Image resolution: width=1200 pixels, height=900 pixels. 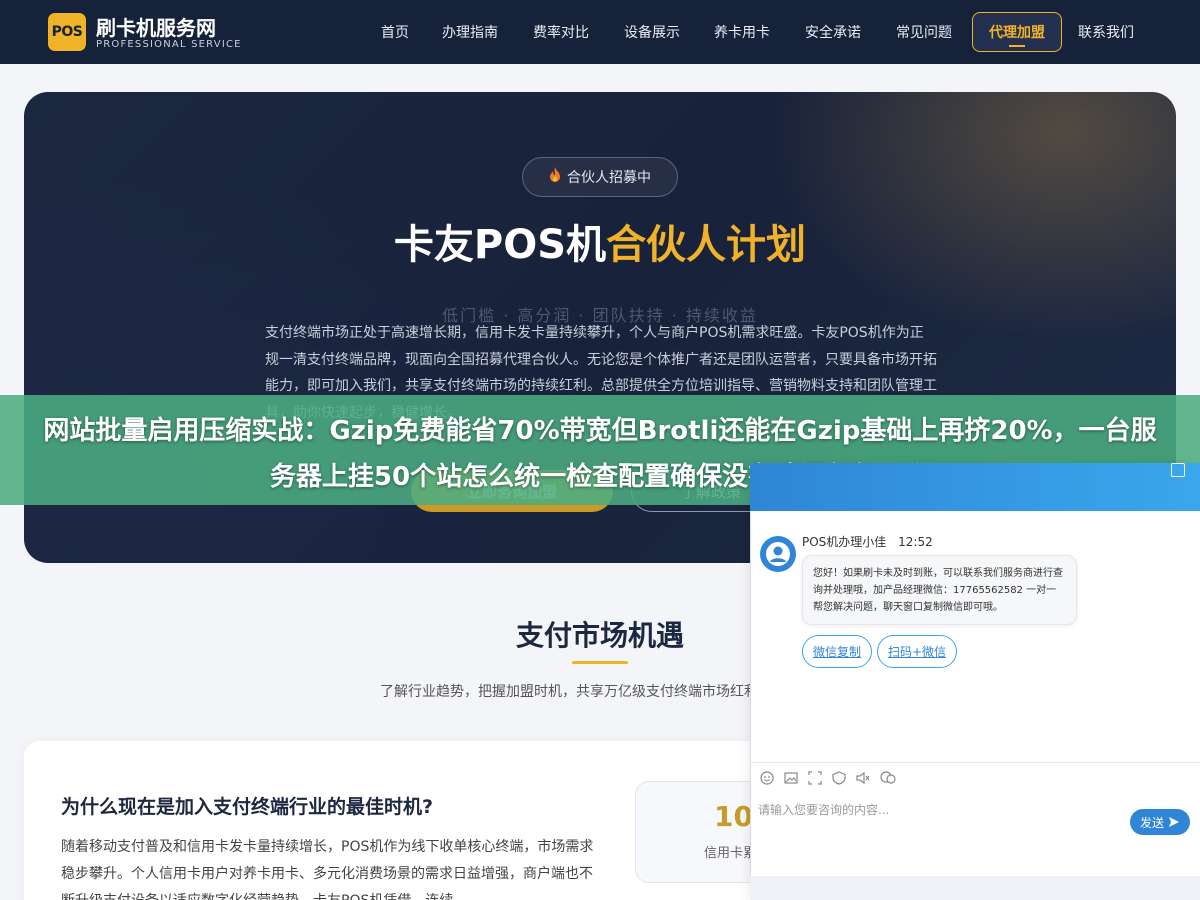 I want to click on hero-badge-label: 合伙人招募中, so click(x=609, y=178).